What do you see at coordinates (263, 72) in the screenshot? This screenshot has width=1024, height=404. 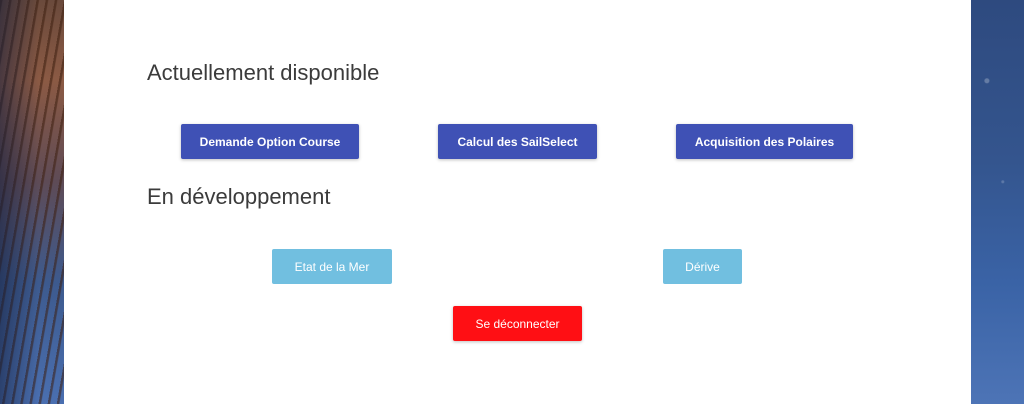 I see `section-title-available: Actuellement disponible` at bounding box center [263, 72].